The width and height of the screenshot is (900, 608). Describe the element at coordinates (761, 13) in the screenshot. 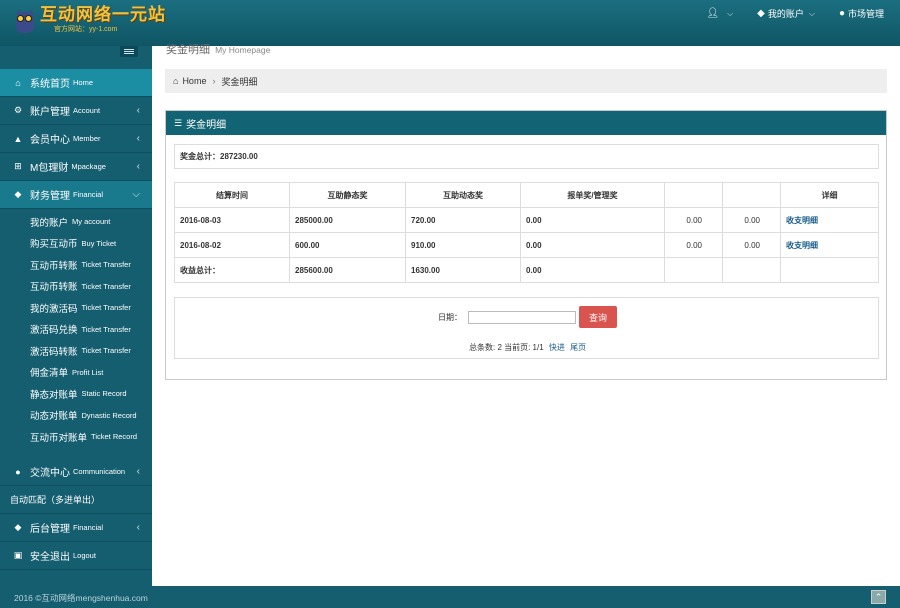

I see `tag-icon: ◆` at that location.